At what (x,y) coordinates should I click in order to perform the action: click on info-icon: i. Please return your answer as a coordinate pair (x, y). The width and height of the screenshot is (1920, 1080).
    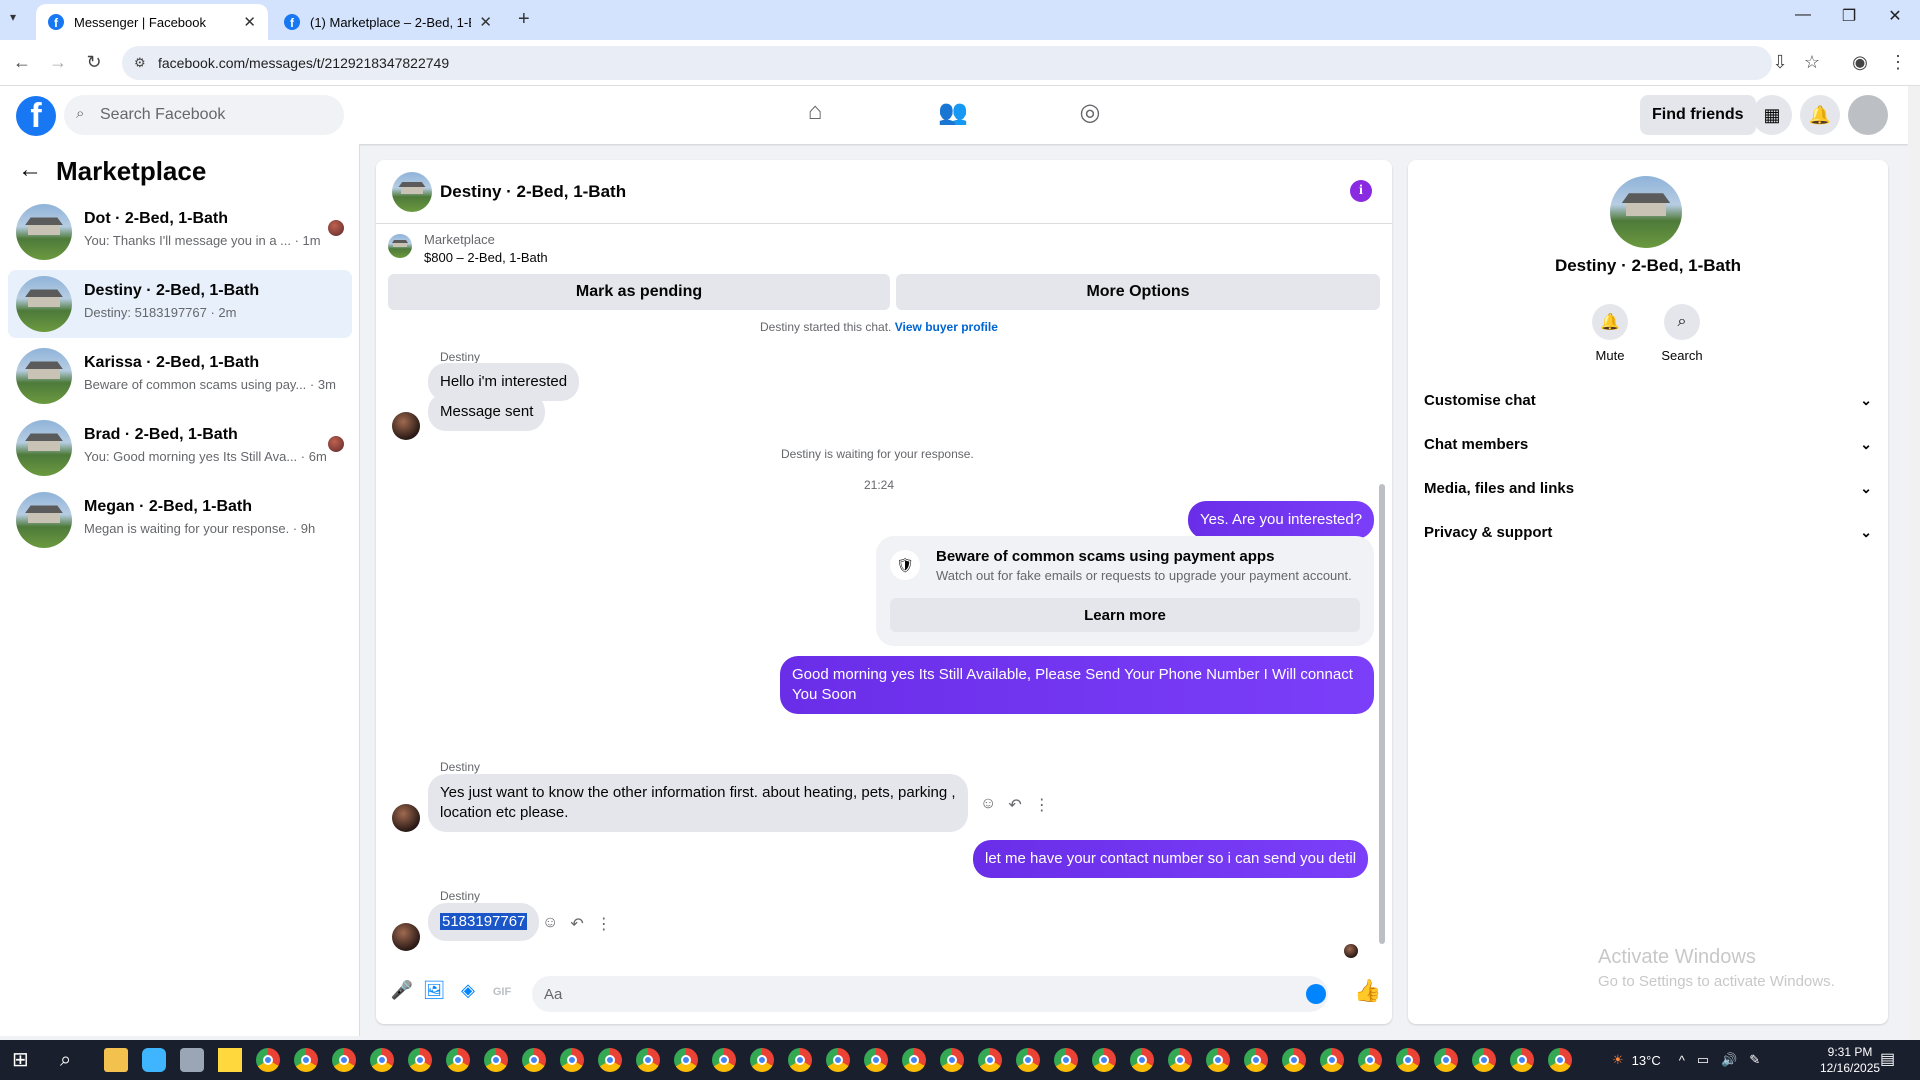
    Looking at the image, I should click on (1361, 191).